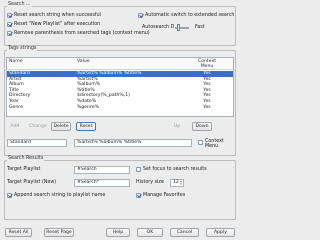 The width and height of the screenshot is (320, 240). Describe the element at coordinates (207, 107) in the screenshot. I see `row-context: Yes` at that location.